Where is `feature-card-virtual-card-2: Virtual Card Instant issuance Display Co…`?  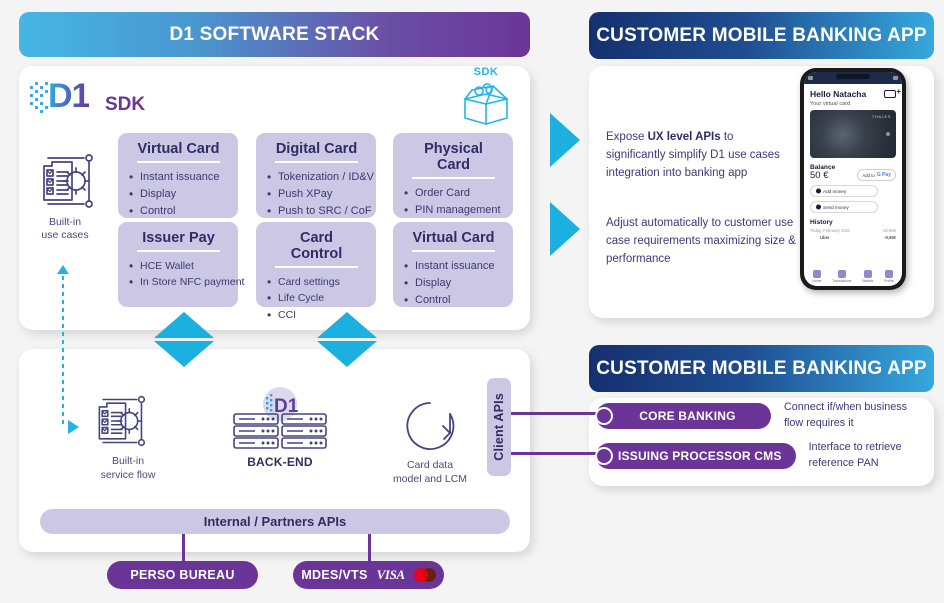 feature-card-virtual-card-2: Virtual Card Instant issuance Display Co… is located at coordinates (453, 266).